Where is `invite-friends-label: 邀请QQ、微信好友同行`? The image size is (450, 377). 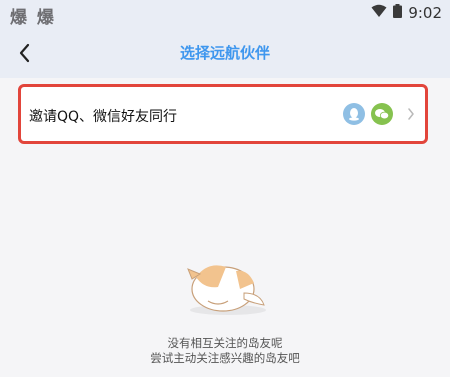 invite-friends-label: 邀请QQ、微信好友同行 is located at coordinates (103, 117).